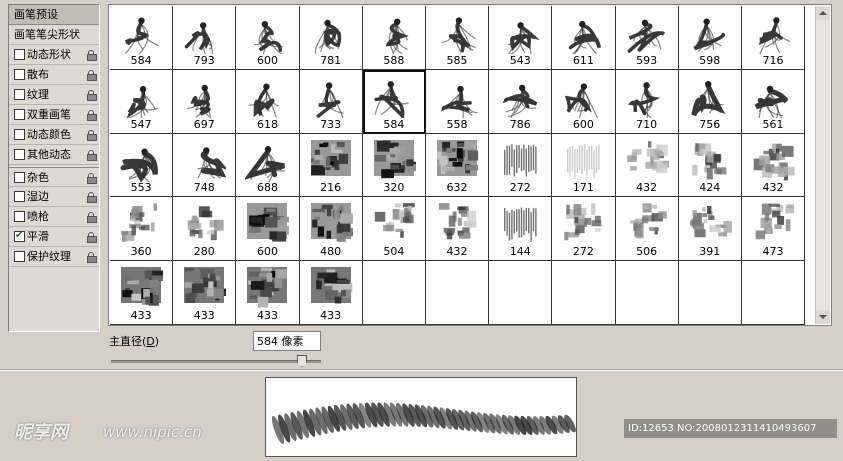 The width and height of the screenshot is (843, 461). Describe the element at coordinates (647, 101) in the screenshot. I see `brush-tile: 710` at that location.